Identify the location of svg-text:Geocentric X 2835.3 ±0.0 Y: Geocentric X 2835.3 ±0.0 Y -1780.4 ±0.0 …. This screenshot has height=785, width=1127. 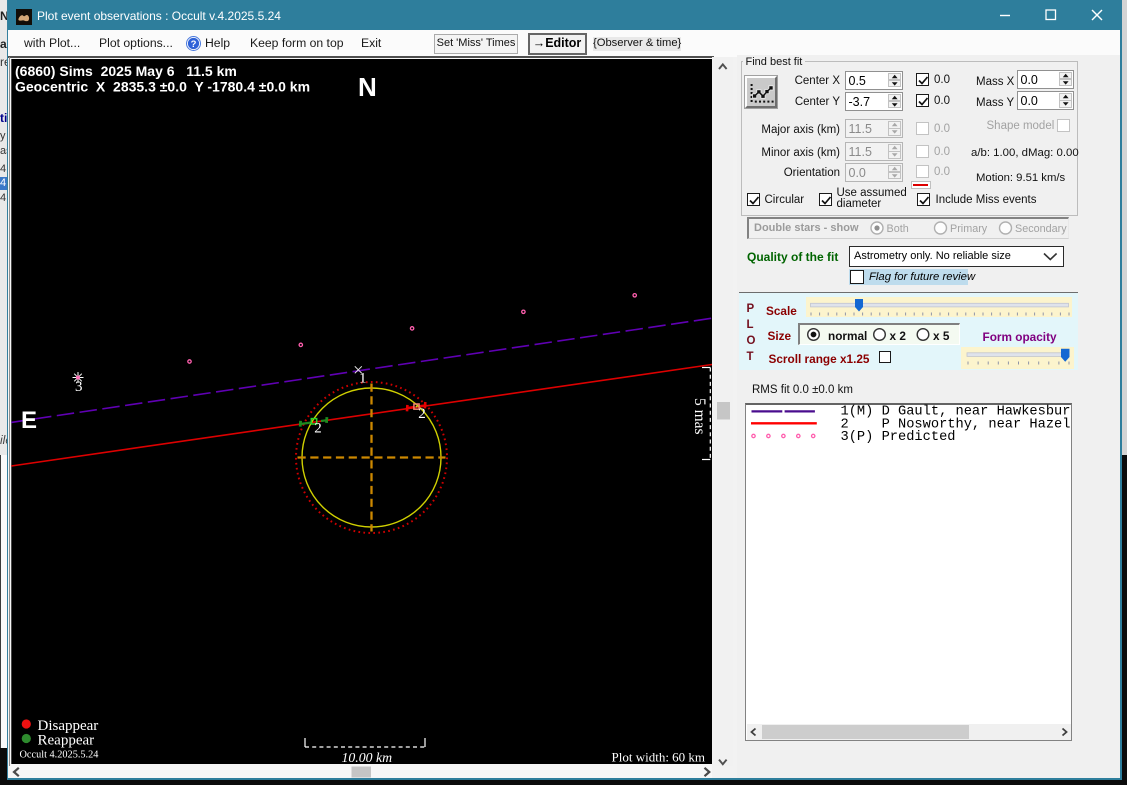
(162, 87).